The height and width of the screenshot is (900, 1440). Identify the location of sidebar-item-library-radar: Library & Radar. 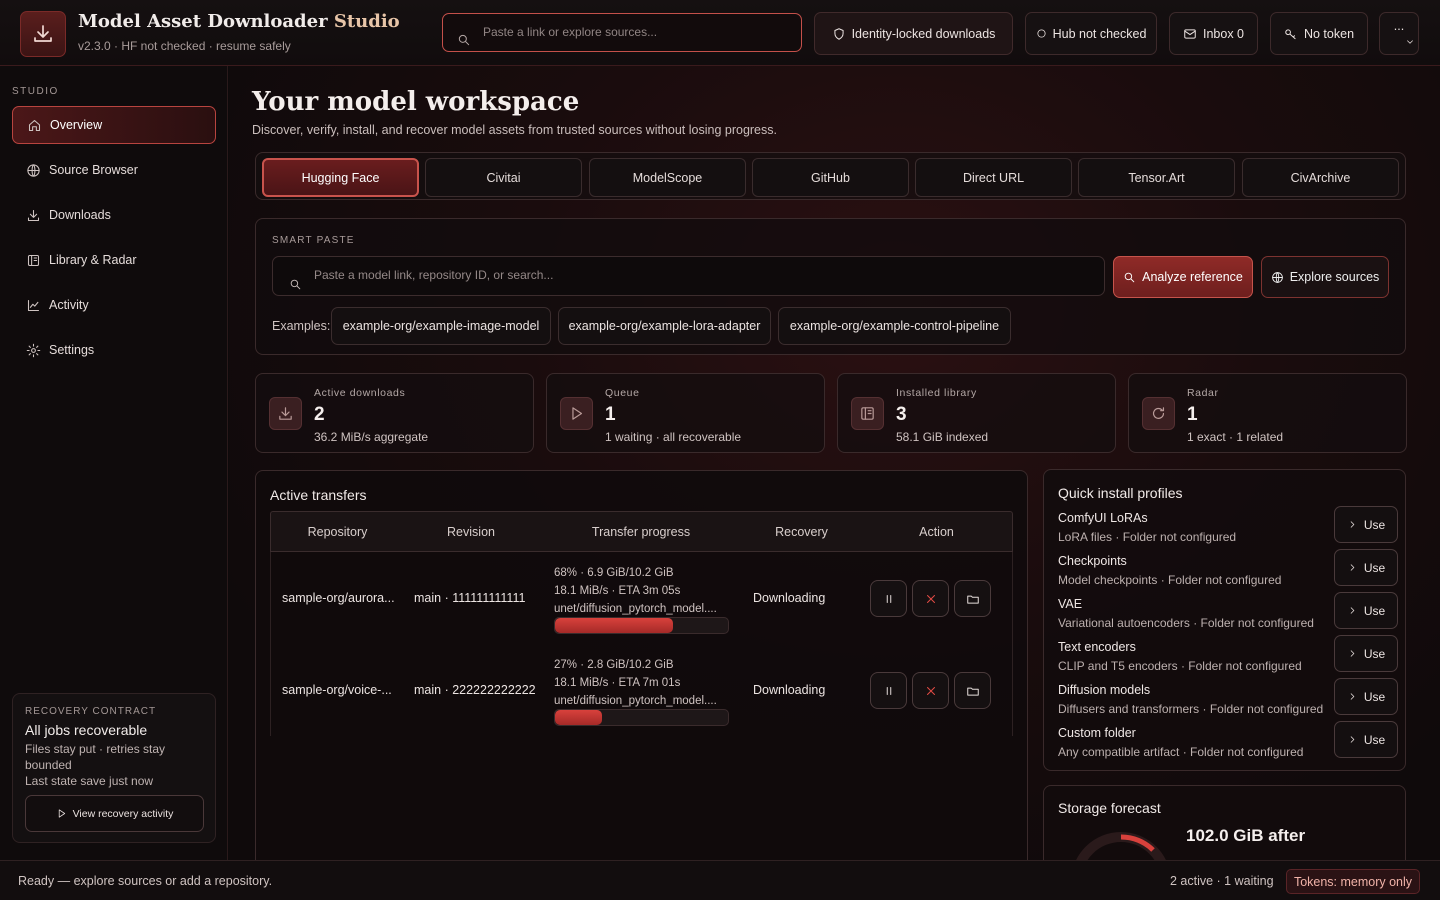
(114, 260).